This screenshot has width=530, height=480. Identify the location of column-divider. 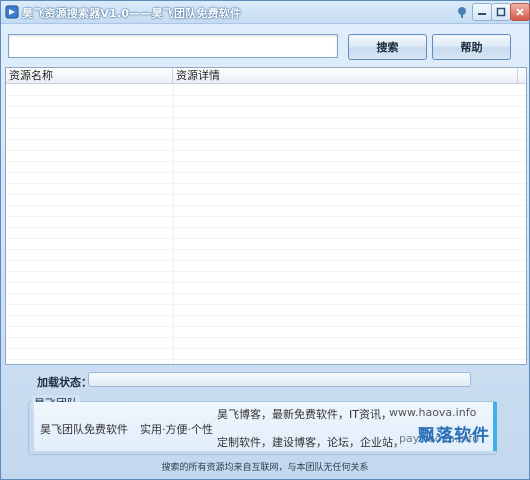
(173, 224).